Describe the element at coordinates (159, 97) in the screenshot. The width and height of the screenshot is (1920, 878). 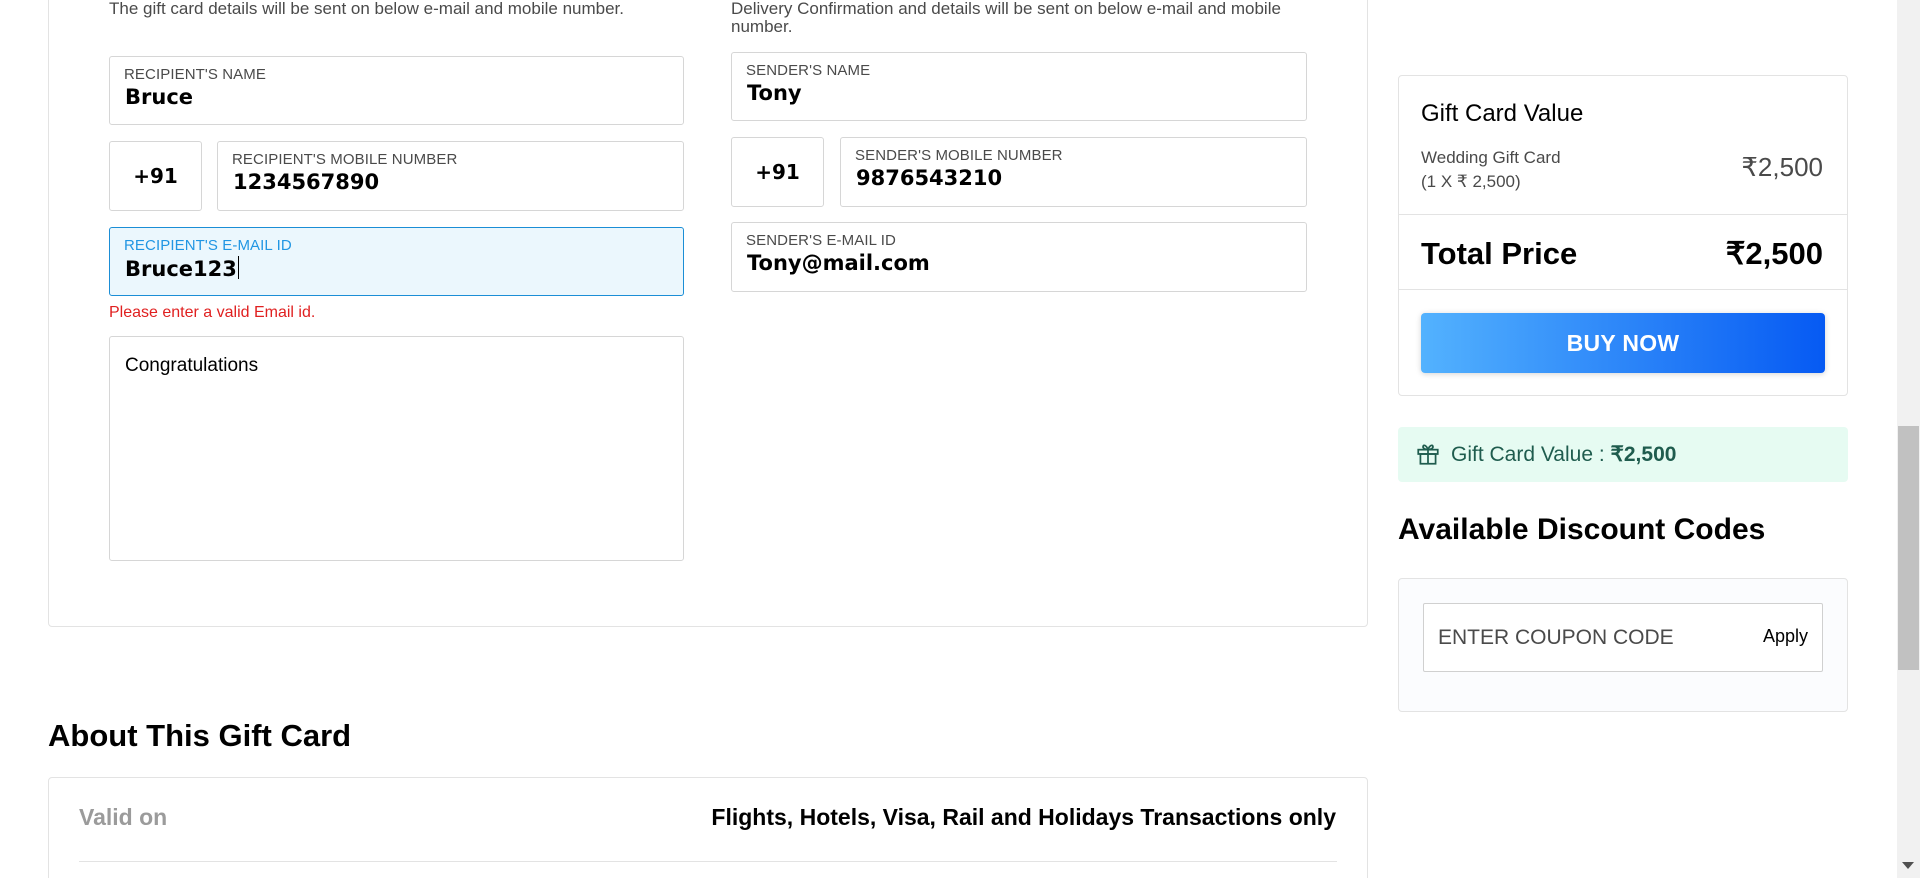
I see `recipient-name-value: Bruce` at that location.